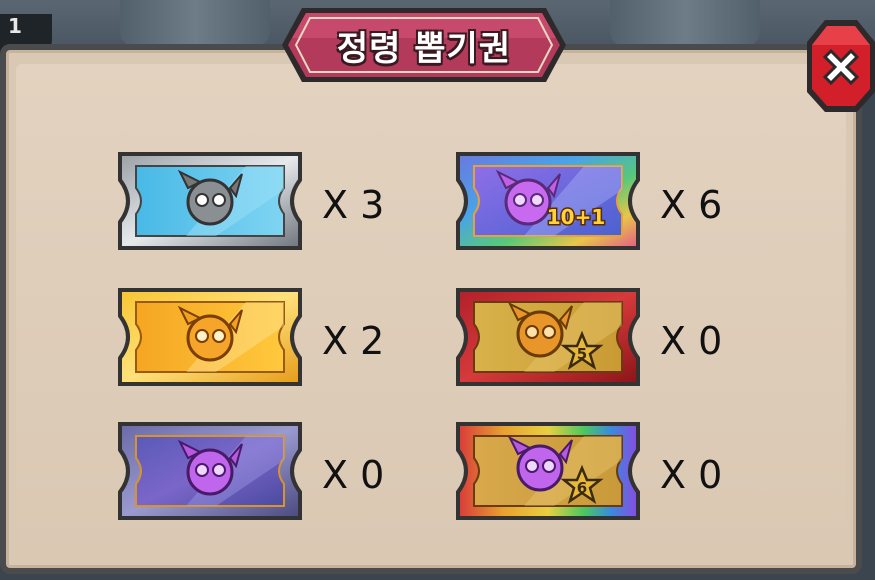 Image resolution: width=875 pixels, height=580 pixels. Describe the element at coordinates (548, 471) in the screenshot. I see `rainbow-6star-ticket: 6` at that location.